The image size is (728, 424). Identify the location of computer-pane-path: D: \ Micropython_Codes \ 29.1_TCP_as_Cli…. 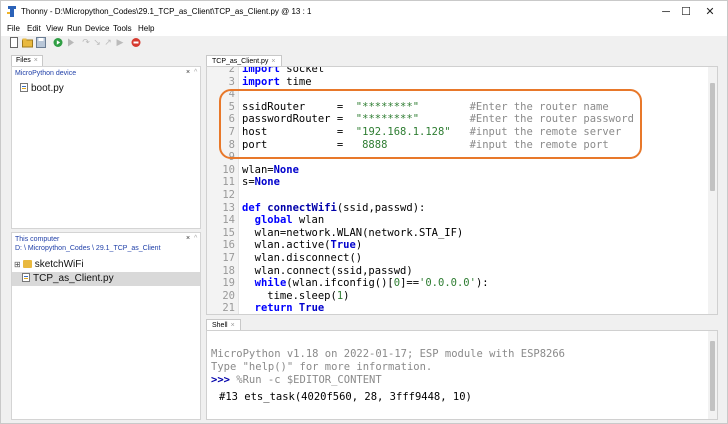
(88, 248).